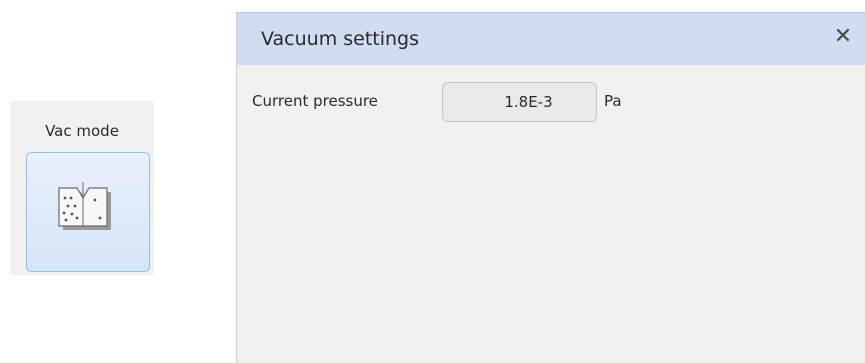 The image size is (865, 363). Describe the element at coordinates (315, 101) in the screenshot. I see `pressure-label: Current pressure` at that location.